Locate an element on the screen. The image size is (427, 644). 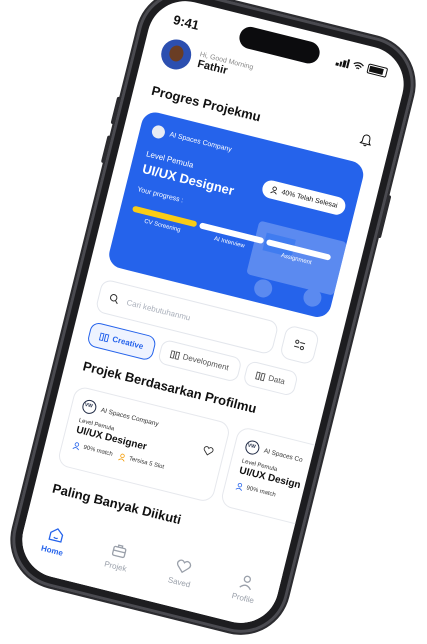
completion-badge: 40% Telah Selesai is located at coordinates (304, 197).